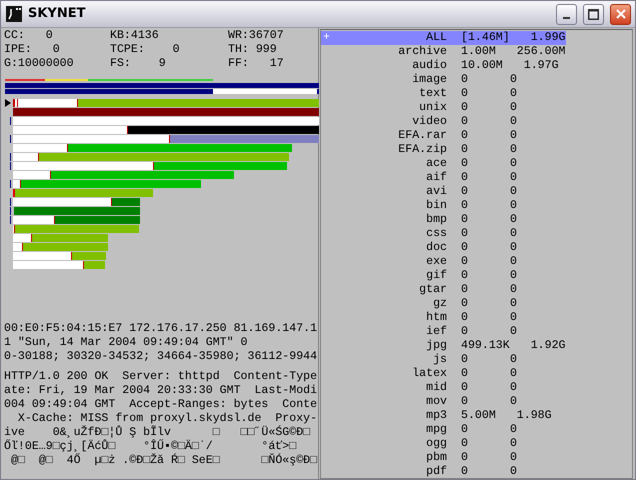 The height and width of the screenshot is (480, 636). I want to click on list-row: ief 0 0, so click(443, 332).